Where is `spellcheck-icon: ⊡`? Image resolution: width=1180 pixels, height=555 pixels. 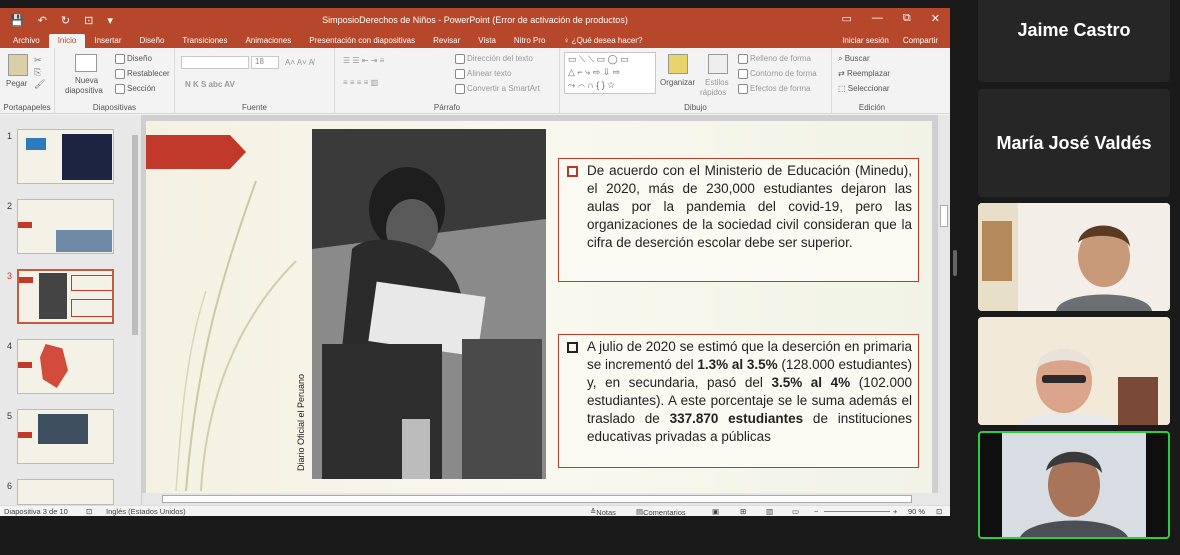
spellcheck-icon: ⊡ is located at coordinates (89, 511).